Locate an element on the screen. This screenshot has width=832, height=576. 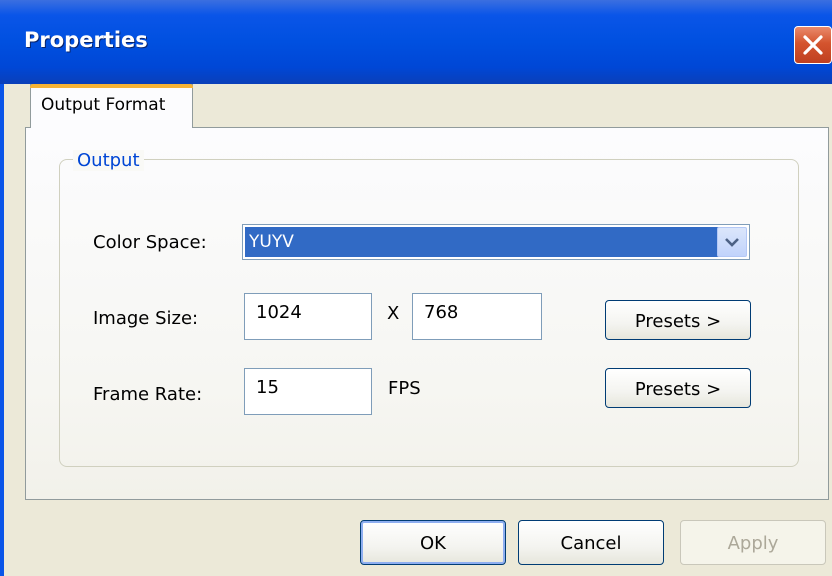
cancel-label: Cancel is located at coordinates (591, 543).